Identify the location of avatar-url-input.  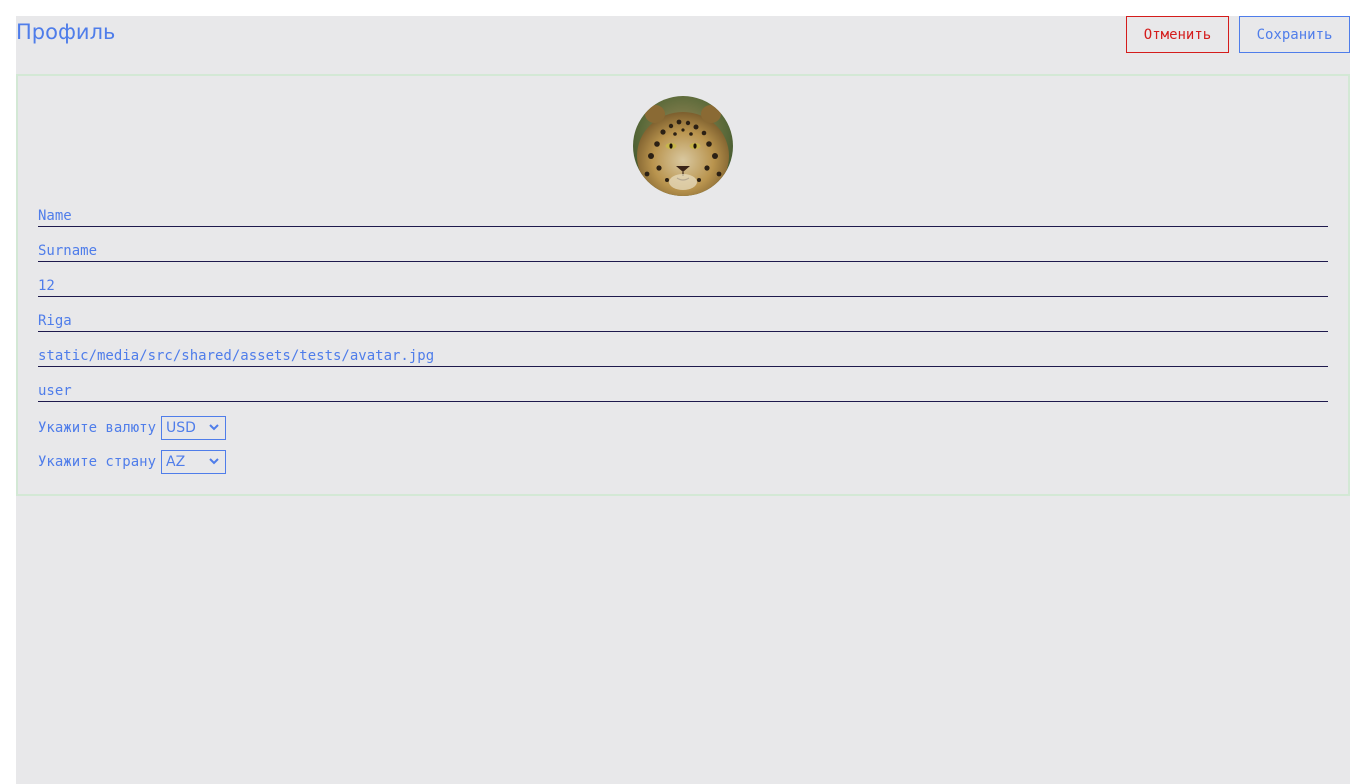
(683, 356).